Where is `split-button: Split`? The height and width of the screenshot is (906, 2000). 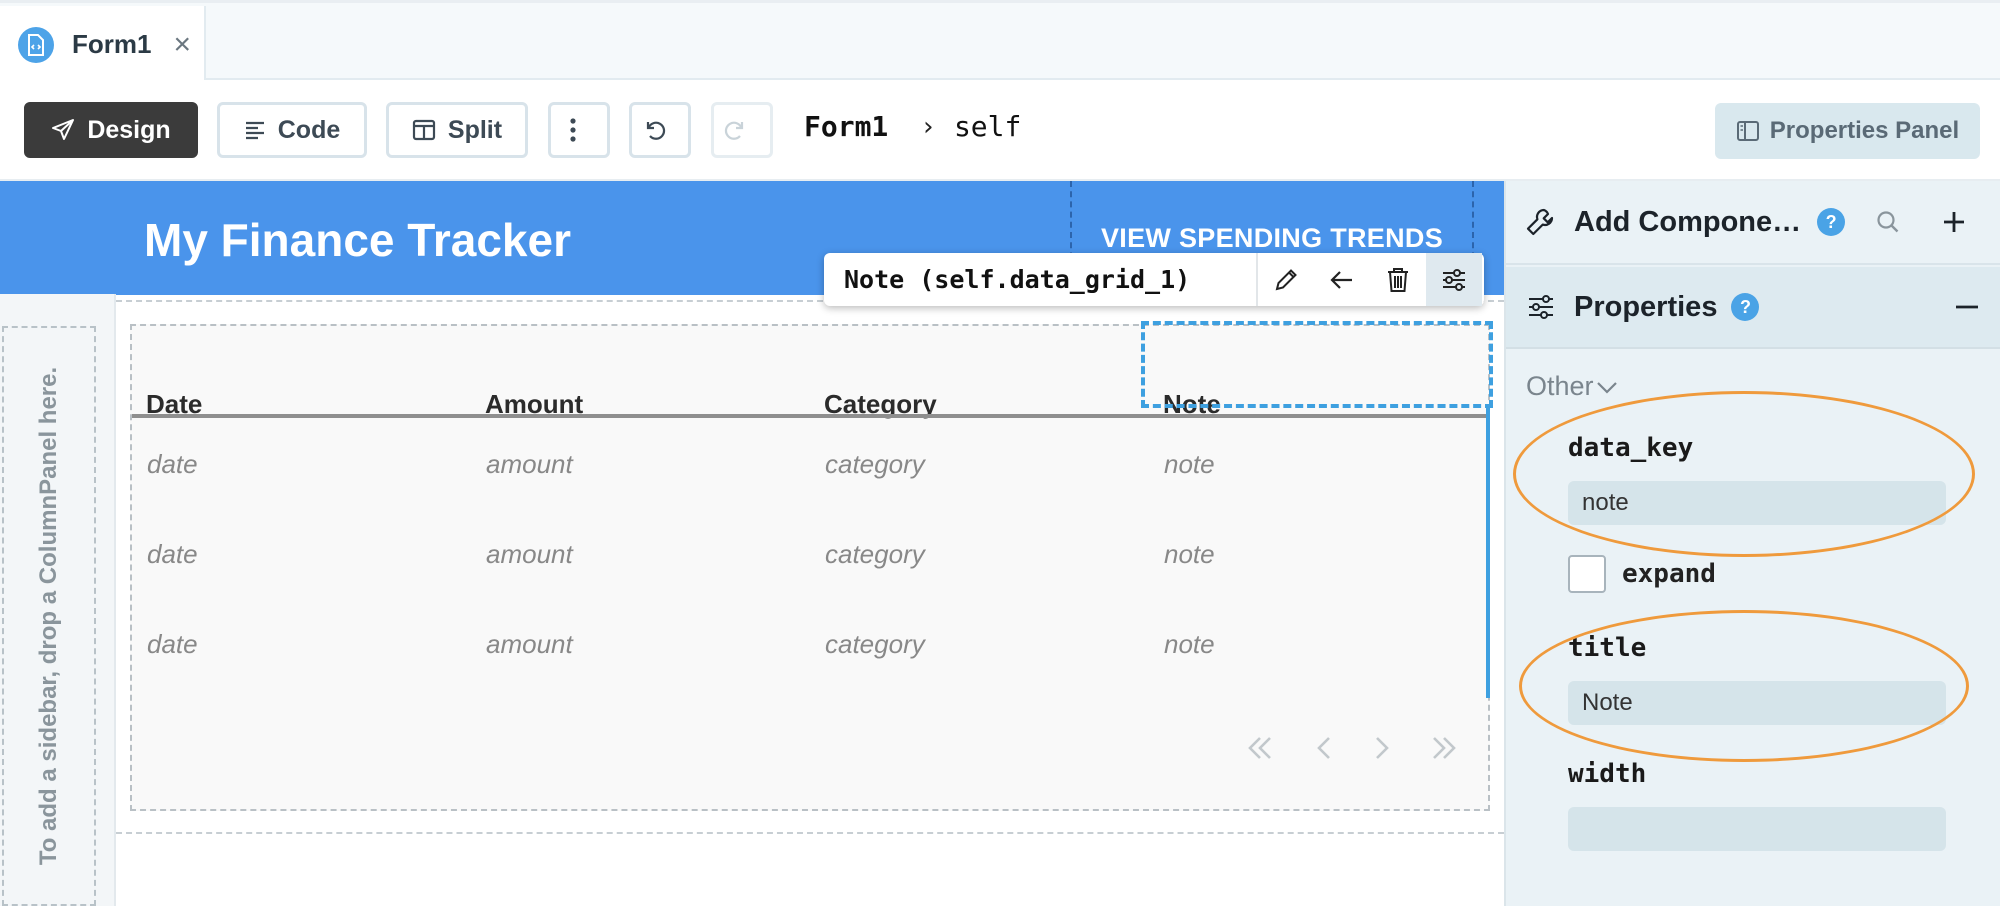
split-button: Split is located at coordinates (457, 130).